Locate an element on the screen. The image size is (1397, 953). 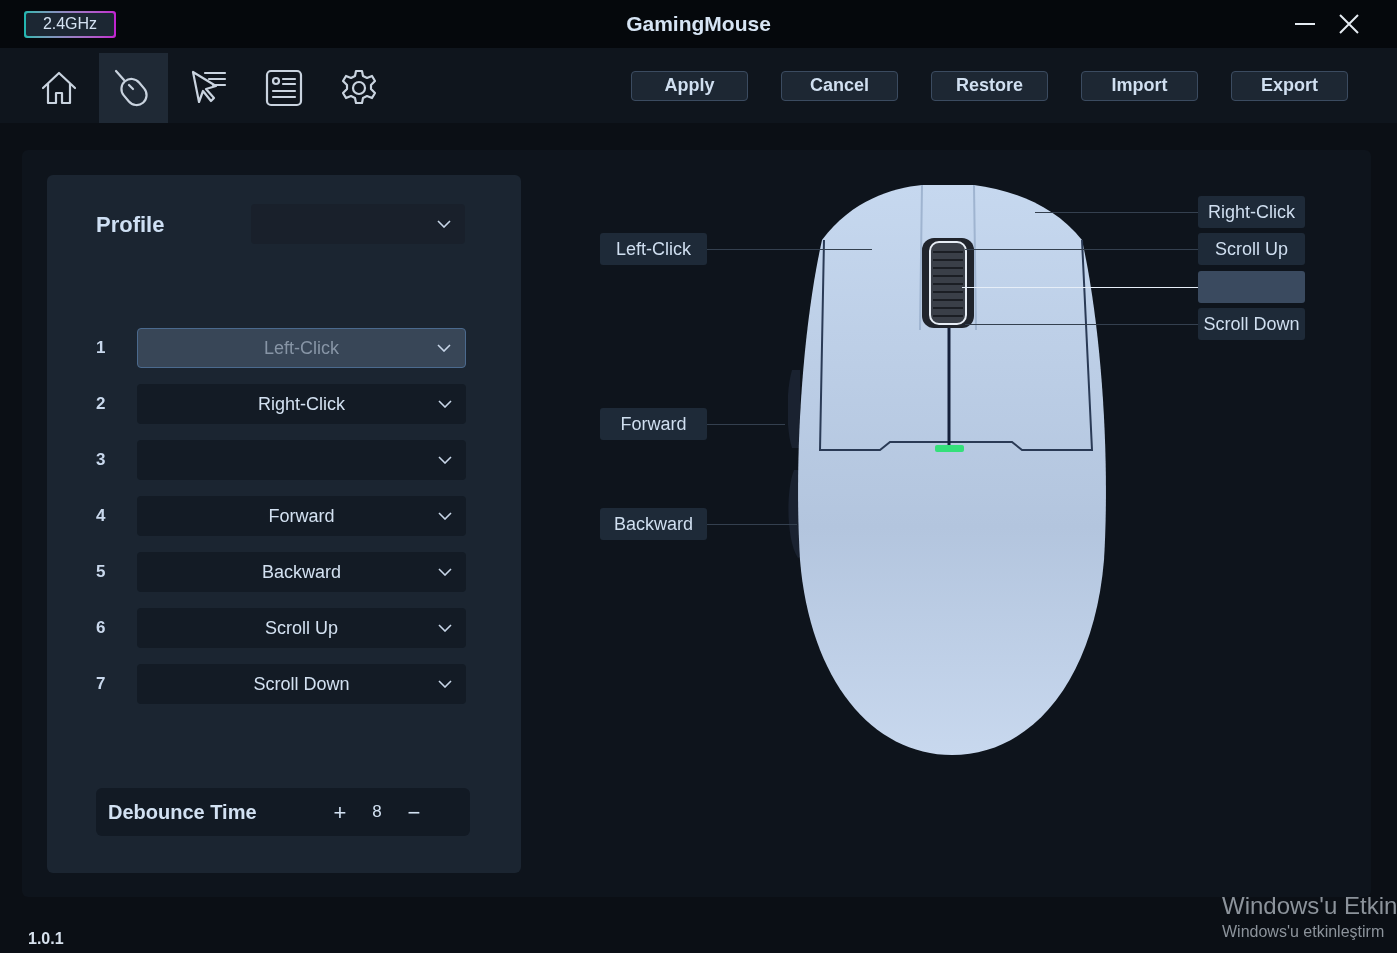
action-button: Apply is located at coordinates (689, 85).